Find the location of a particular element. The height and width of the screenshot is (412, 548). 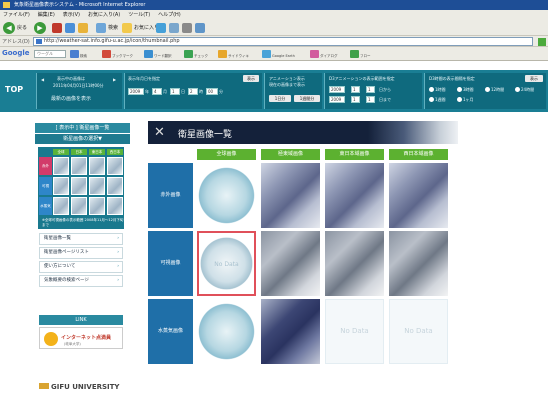

interval-radio-1m is located at coordinates (459, 99).